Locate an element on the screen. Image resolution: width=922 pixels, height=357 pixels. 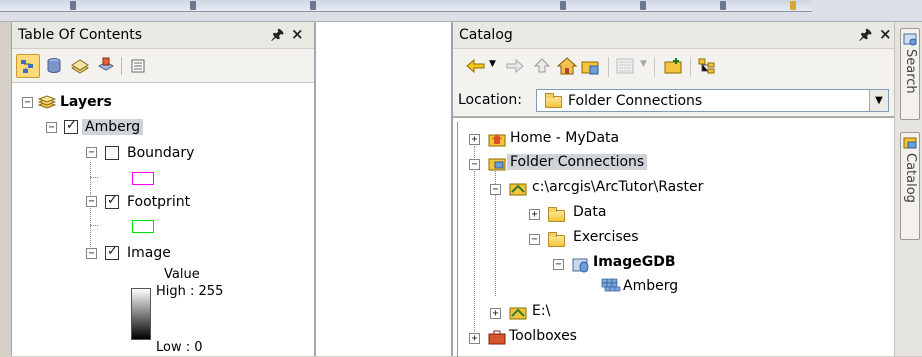
legend-low-label: Low : 0 is located at coordinates (179, 347).